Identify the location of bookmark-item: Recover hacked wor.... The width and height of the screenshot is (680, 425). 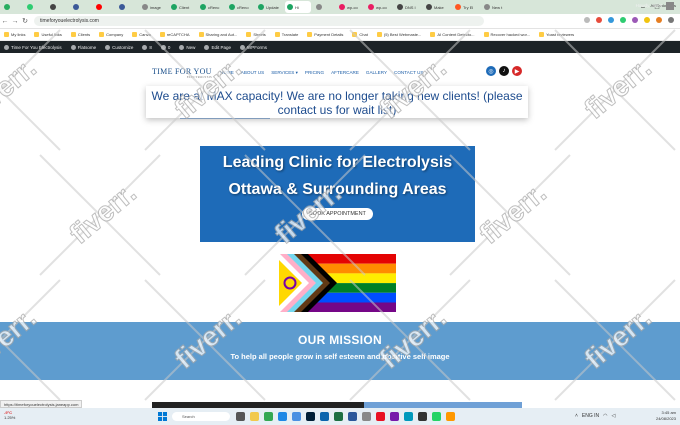
(506, 34).